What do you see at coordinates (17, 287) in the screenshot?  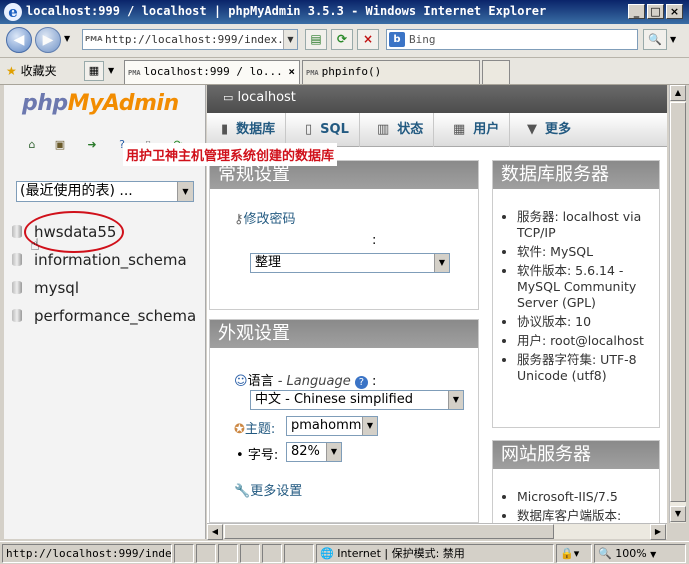 I see `database-icon` at bounding box center [17, 287].